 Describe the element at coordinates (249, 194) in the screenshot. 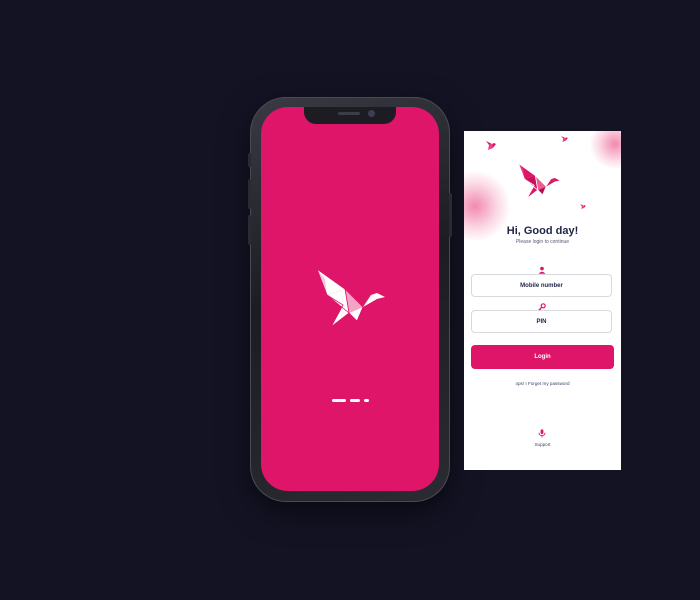

I see `phone-volume-up` at that location.